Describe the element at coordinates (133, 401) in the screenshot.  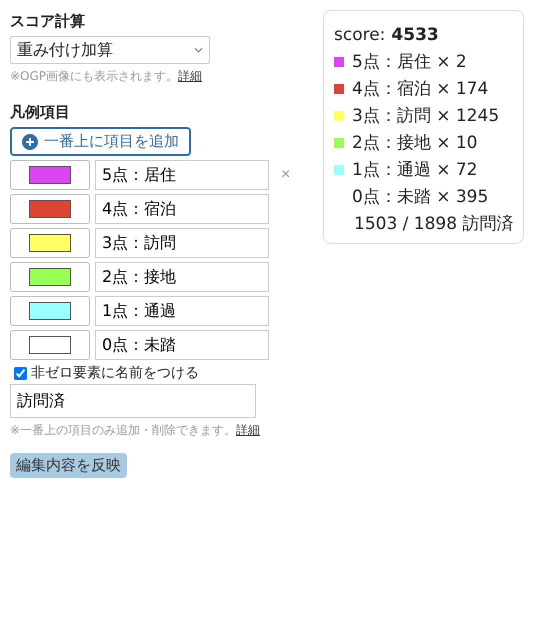
I see `name-field: 訪問済` at that location.